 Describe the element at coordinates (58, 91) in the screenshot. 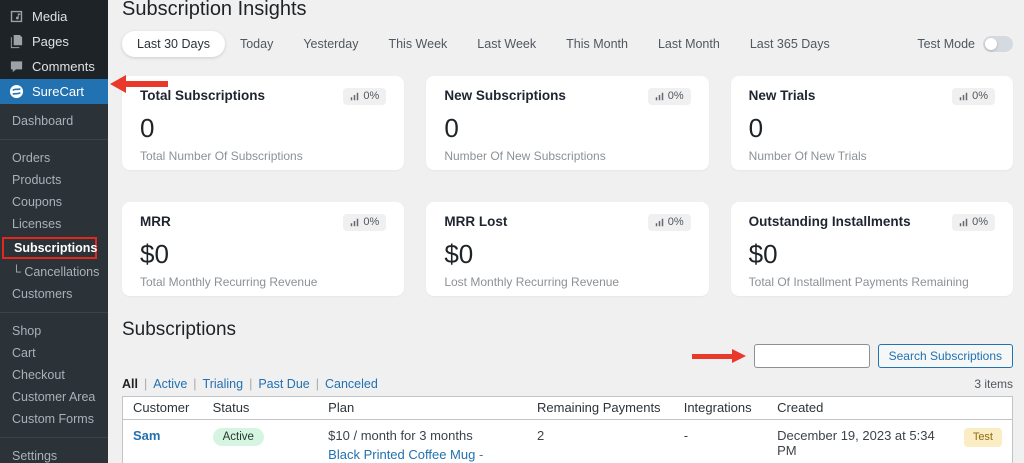

I see `sidebar-item-label: SureCart` at that location.